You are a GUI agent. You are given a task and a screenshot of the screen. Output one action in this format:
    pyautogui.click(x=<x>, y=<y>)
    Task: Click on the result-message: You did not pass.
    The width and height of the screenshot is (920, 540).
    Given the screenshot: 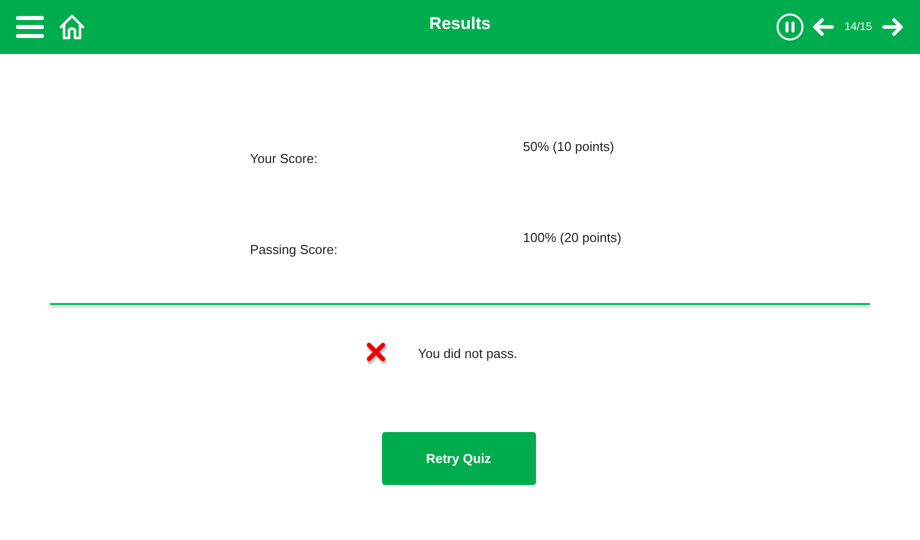 What is the action you would take?
    pyautogui.click(x=468, y=353)
    